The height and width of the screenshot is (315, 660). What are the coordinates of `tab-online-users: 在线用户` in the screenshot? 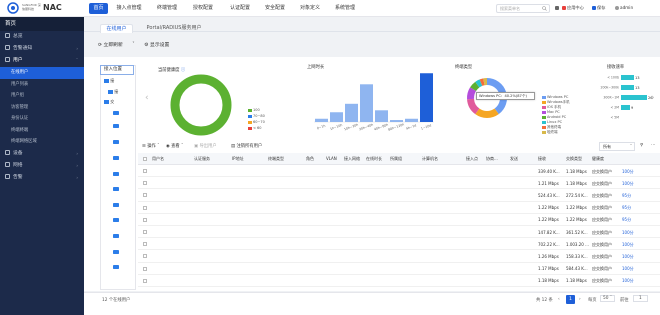 It's located at (116, 28).